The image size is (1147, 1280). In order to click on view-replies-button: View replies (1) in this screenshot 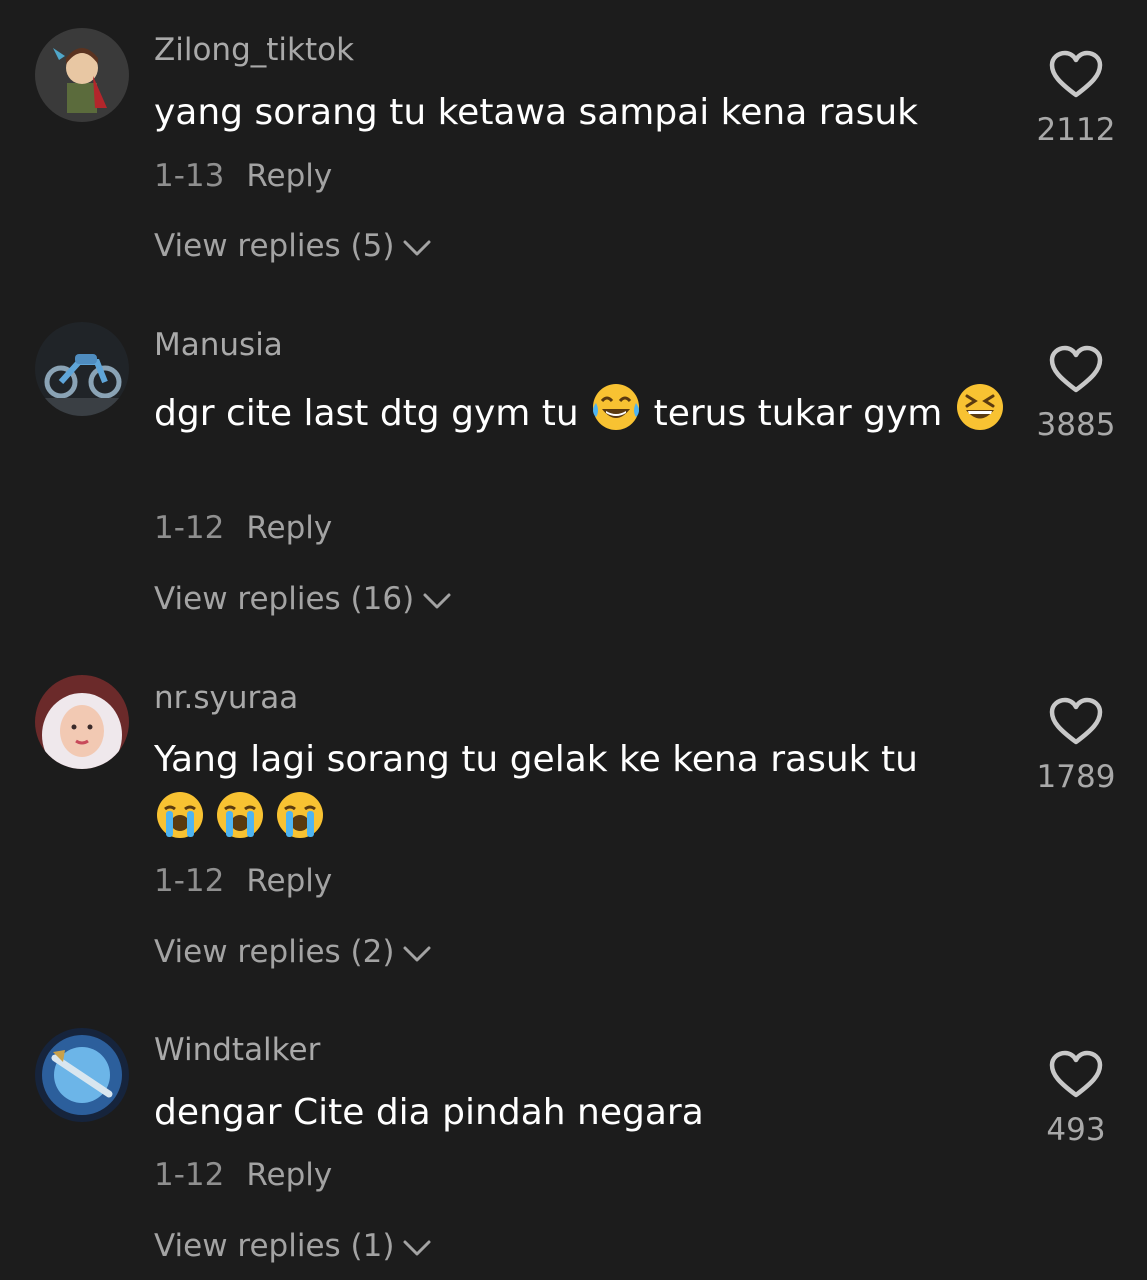, I will do `click(293, 1246)`.